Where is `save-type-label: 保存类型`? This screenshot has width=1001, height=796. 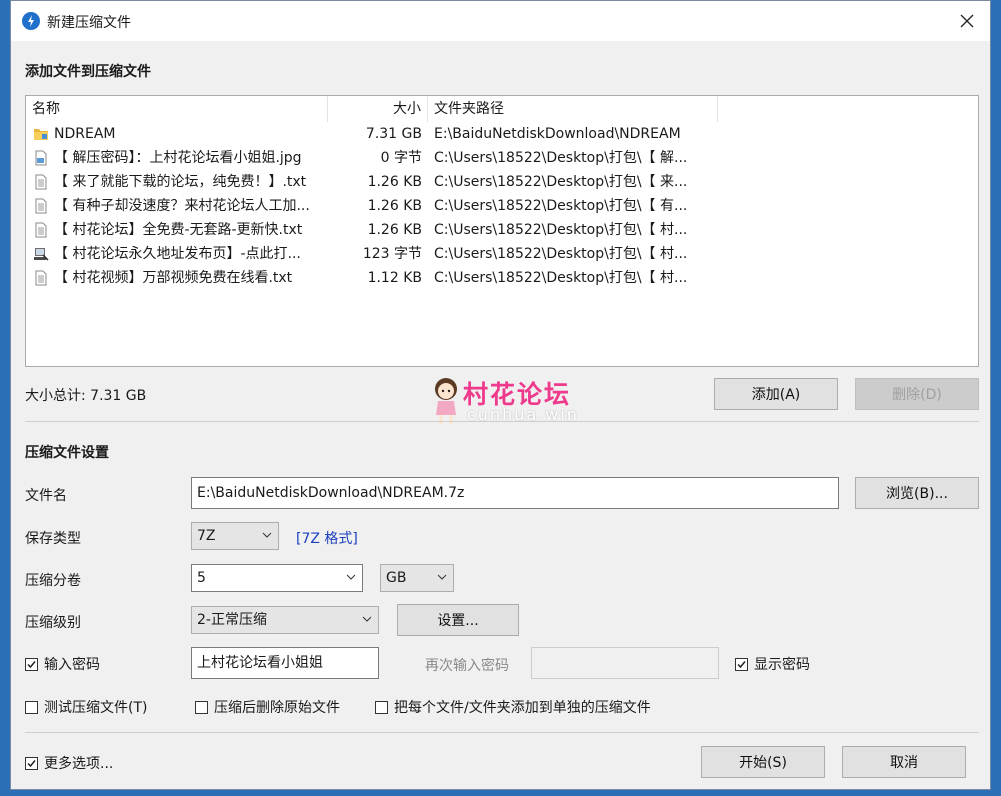
save-type-label: 保存类型 is located at coordinates (53, 539).